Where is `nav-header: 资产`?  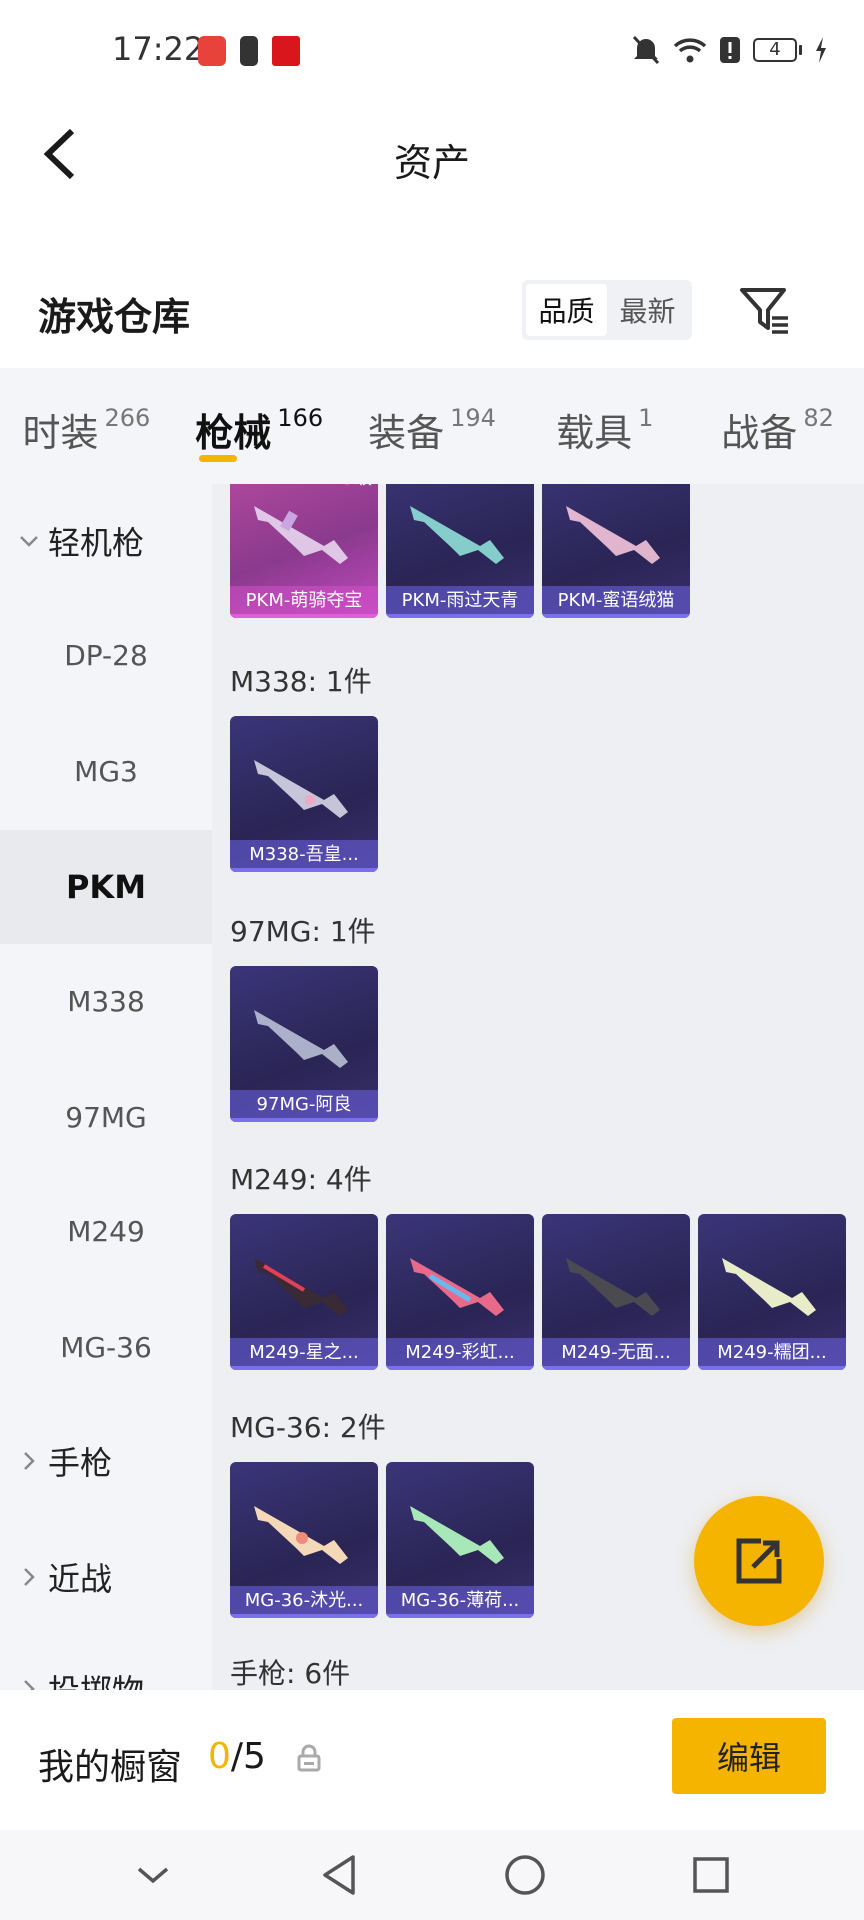 nav-header: 资产 is located at coordinates (432, 154).